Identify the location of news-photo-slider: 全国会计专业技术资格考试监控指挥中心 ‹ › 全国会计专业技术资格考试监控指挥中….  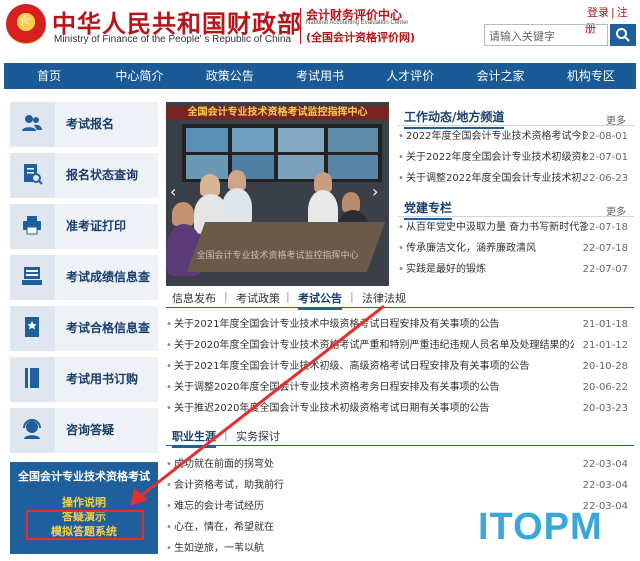
(277, 194).